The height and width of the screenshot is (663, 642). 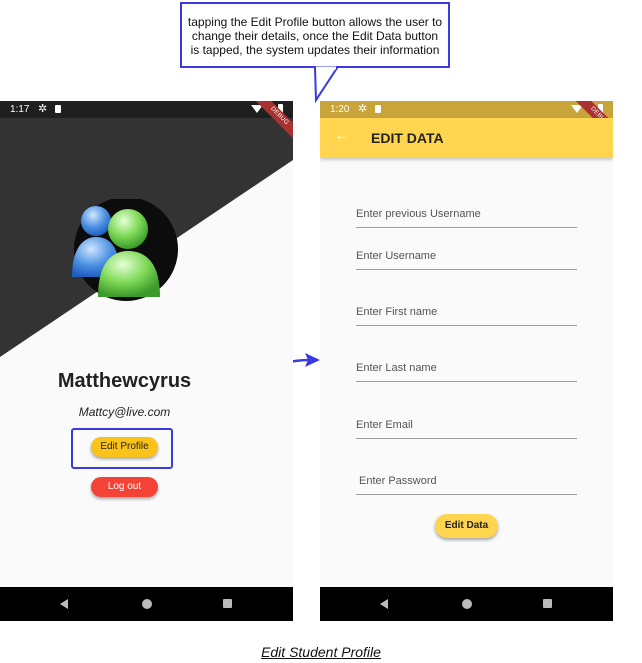 What do you see at coordinates (466, 482) in the screenshot?
I see `password-field: Enter Password` at bounding box center [466, 482].